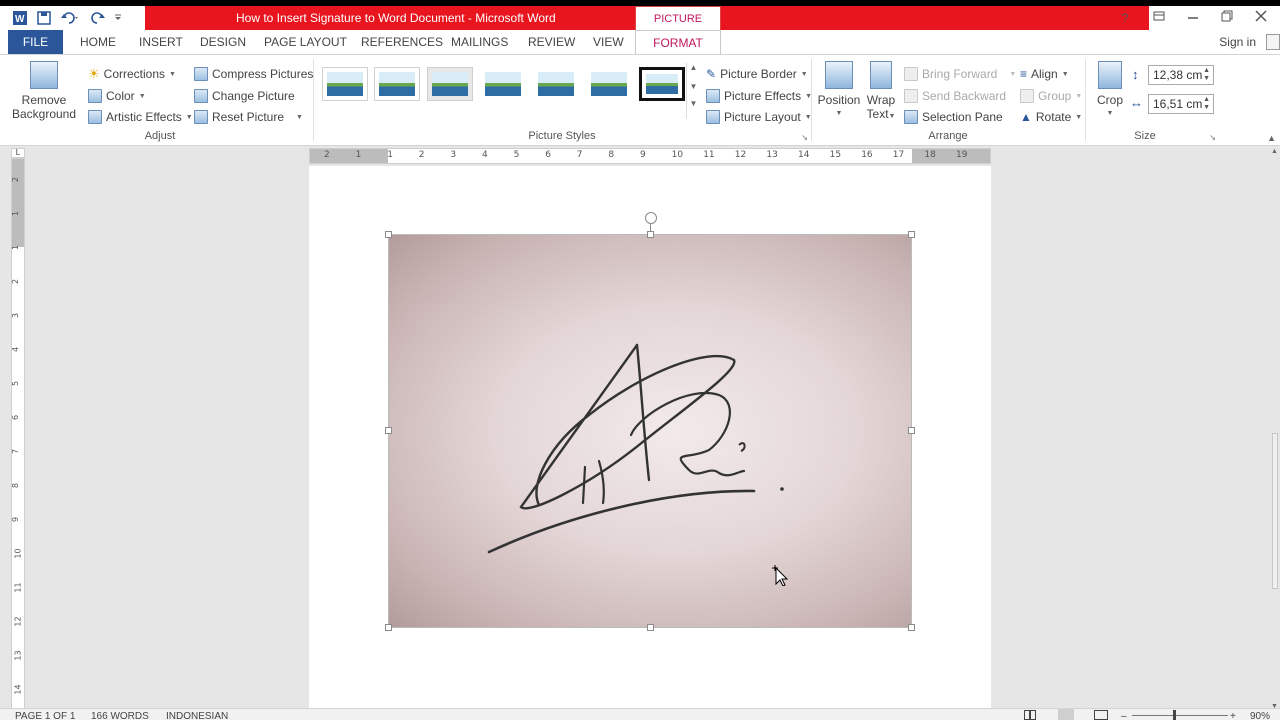 This screenshot has width=1280, height=720. Describe the element at coordinates (693, 103) in the screenshot. I see `gallery-more-icon: ▼` at that location.